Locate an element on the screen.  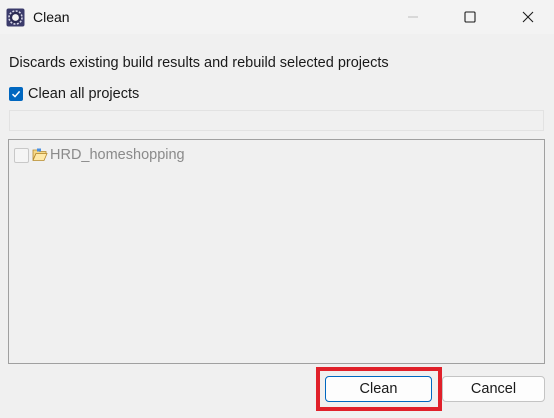
window-title: Clean is located at coordinates (51, 17).